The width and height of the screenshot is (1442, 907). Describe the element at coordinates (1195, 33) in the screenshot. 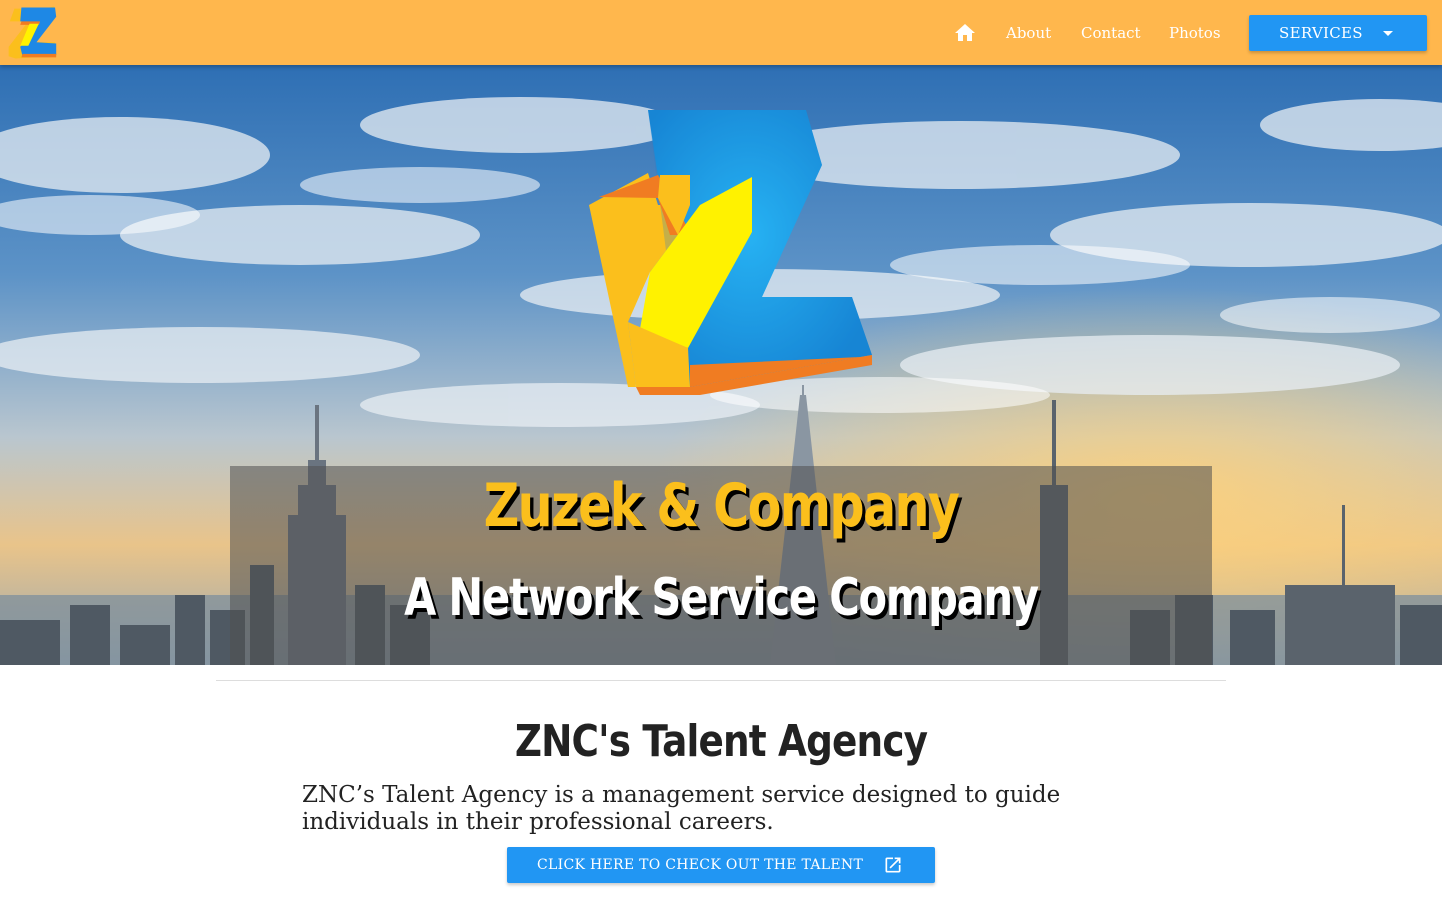

I see `nav-link-photos: Photos` at that location.